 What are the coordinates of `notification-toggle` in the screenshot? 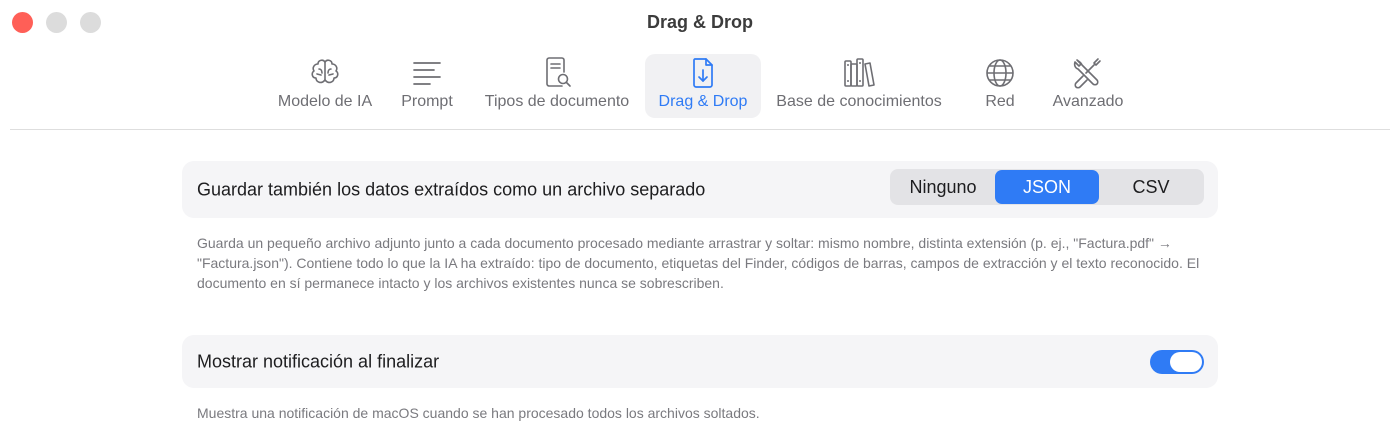 It's located at (1177, 362).